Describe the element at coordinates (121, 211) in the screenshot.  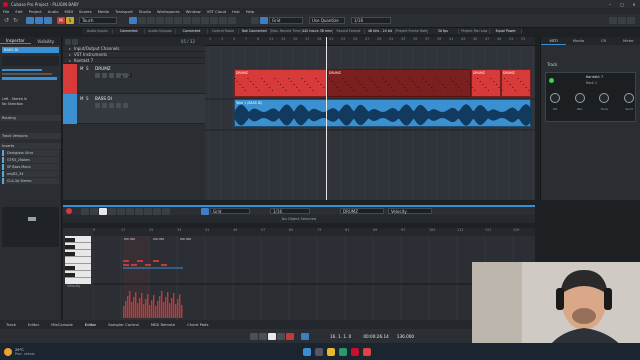
I see `editor-erase-tool` at that location.